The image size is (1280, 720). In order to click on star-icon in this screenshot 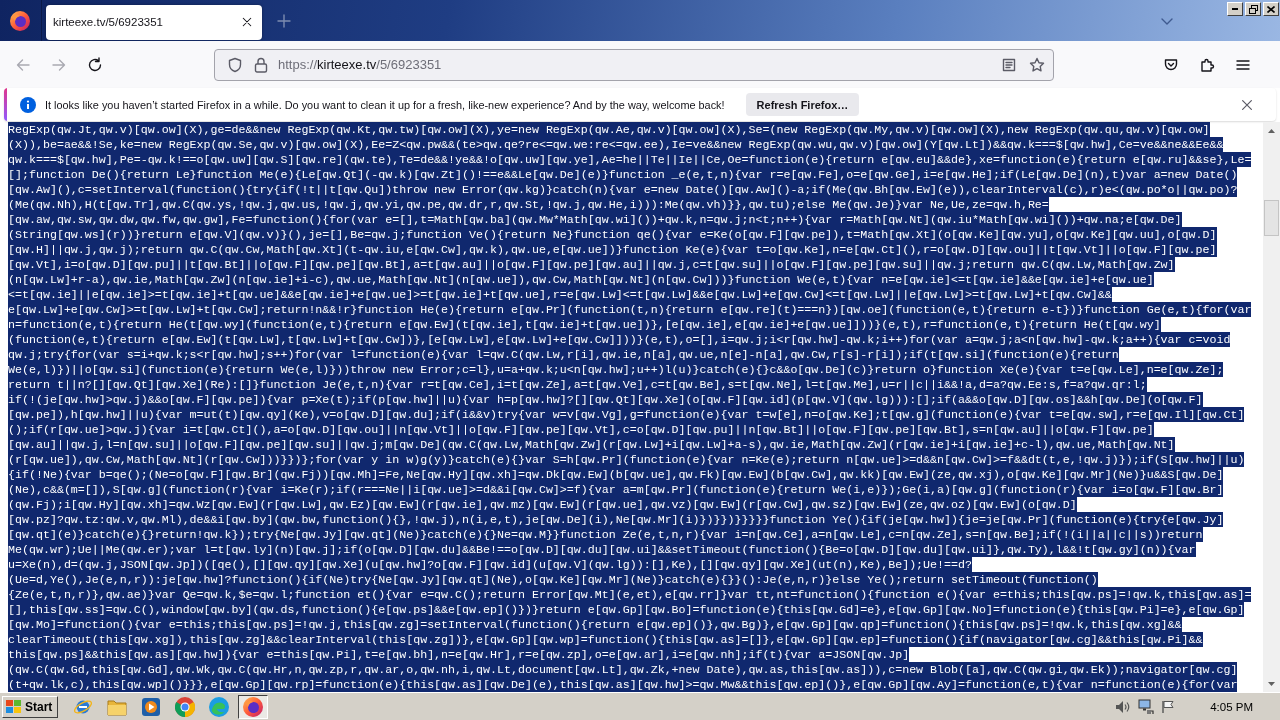, I will do `click(1037, 64)`.